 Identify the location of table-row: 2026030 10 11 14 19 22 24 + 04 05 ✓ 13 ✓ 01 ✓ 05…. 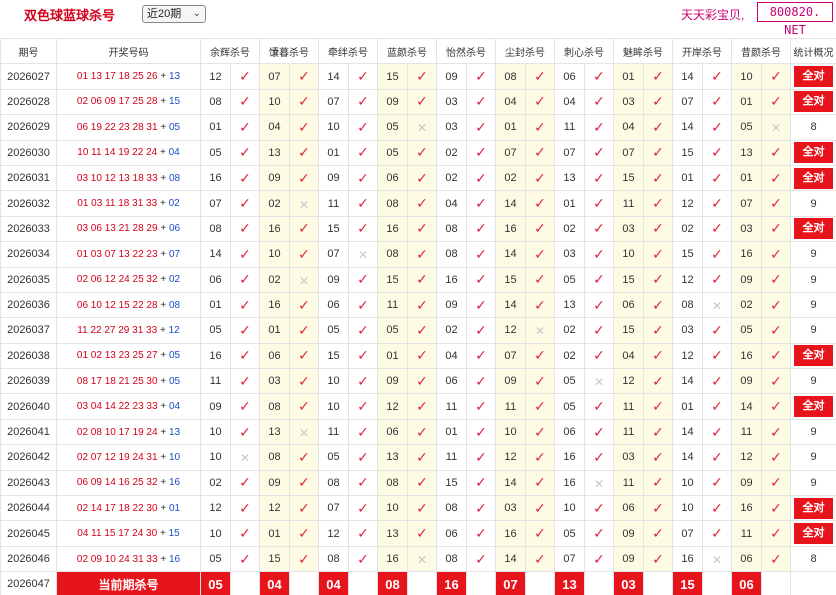
(418, 152).